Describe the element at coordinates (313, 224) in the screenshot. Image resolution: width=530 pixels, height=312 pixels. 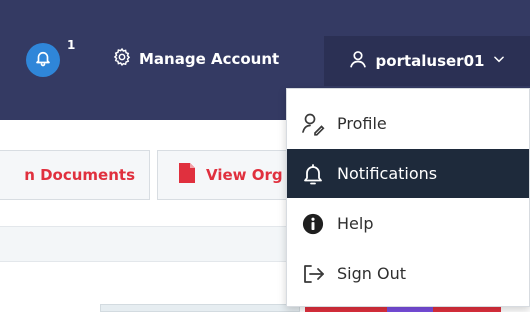
I see `info-icon` at that location.